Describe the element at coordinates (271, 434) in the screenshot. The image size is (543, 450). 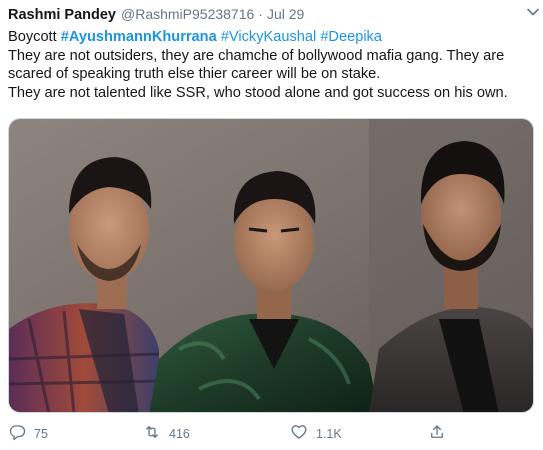
I see `tweet-actions: 75 416 1.1K` at that location.